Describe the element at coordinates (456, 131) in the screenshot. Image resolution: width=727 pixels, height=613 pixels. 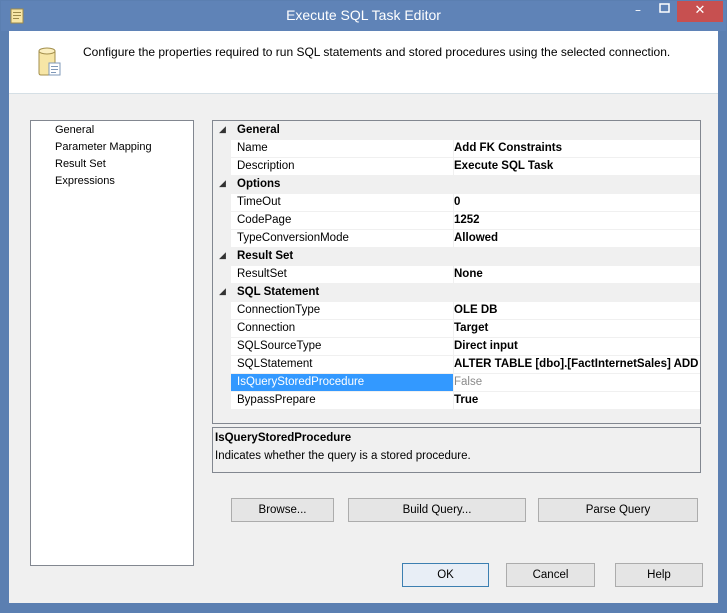
I see `category-general: ◢ General` at that location.